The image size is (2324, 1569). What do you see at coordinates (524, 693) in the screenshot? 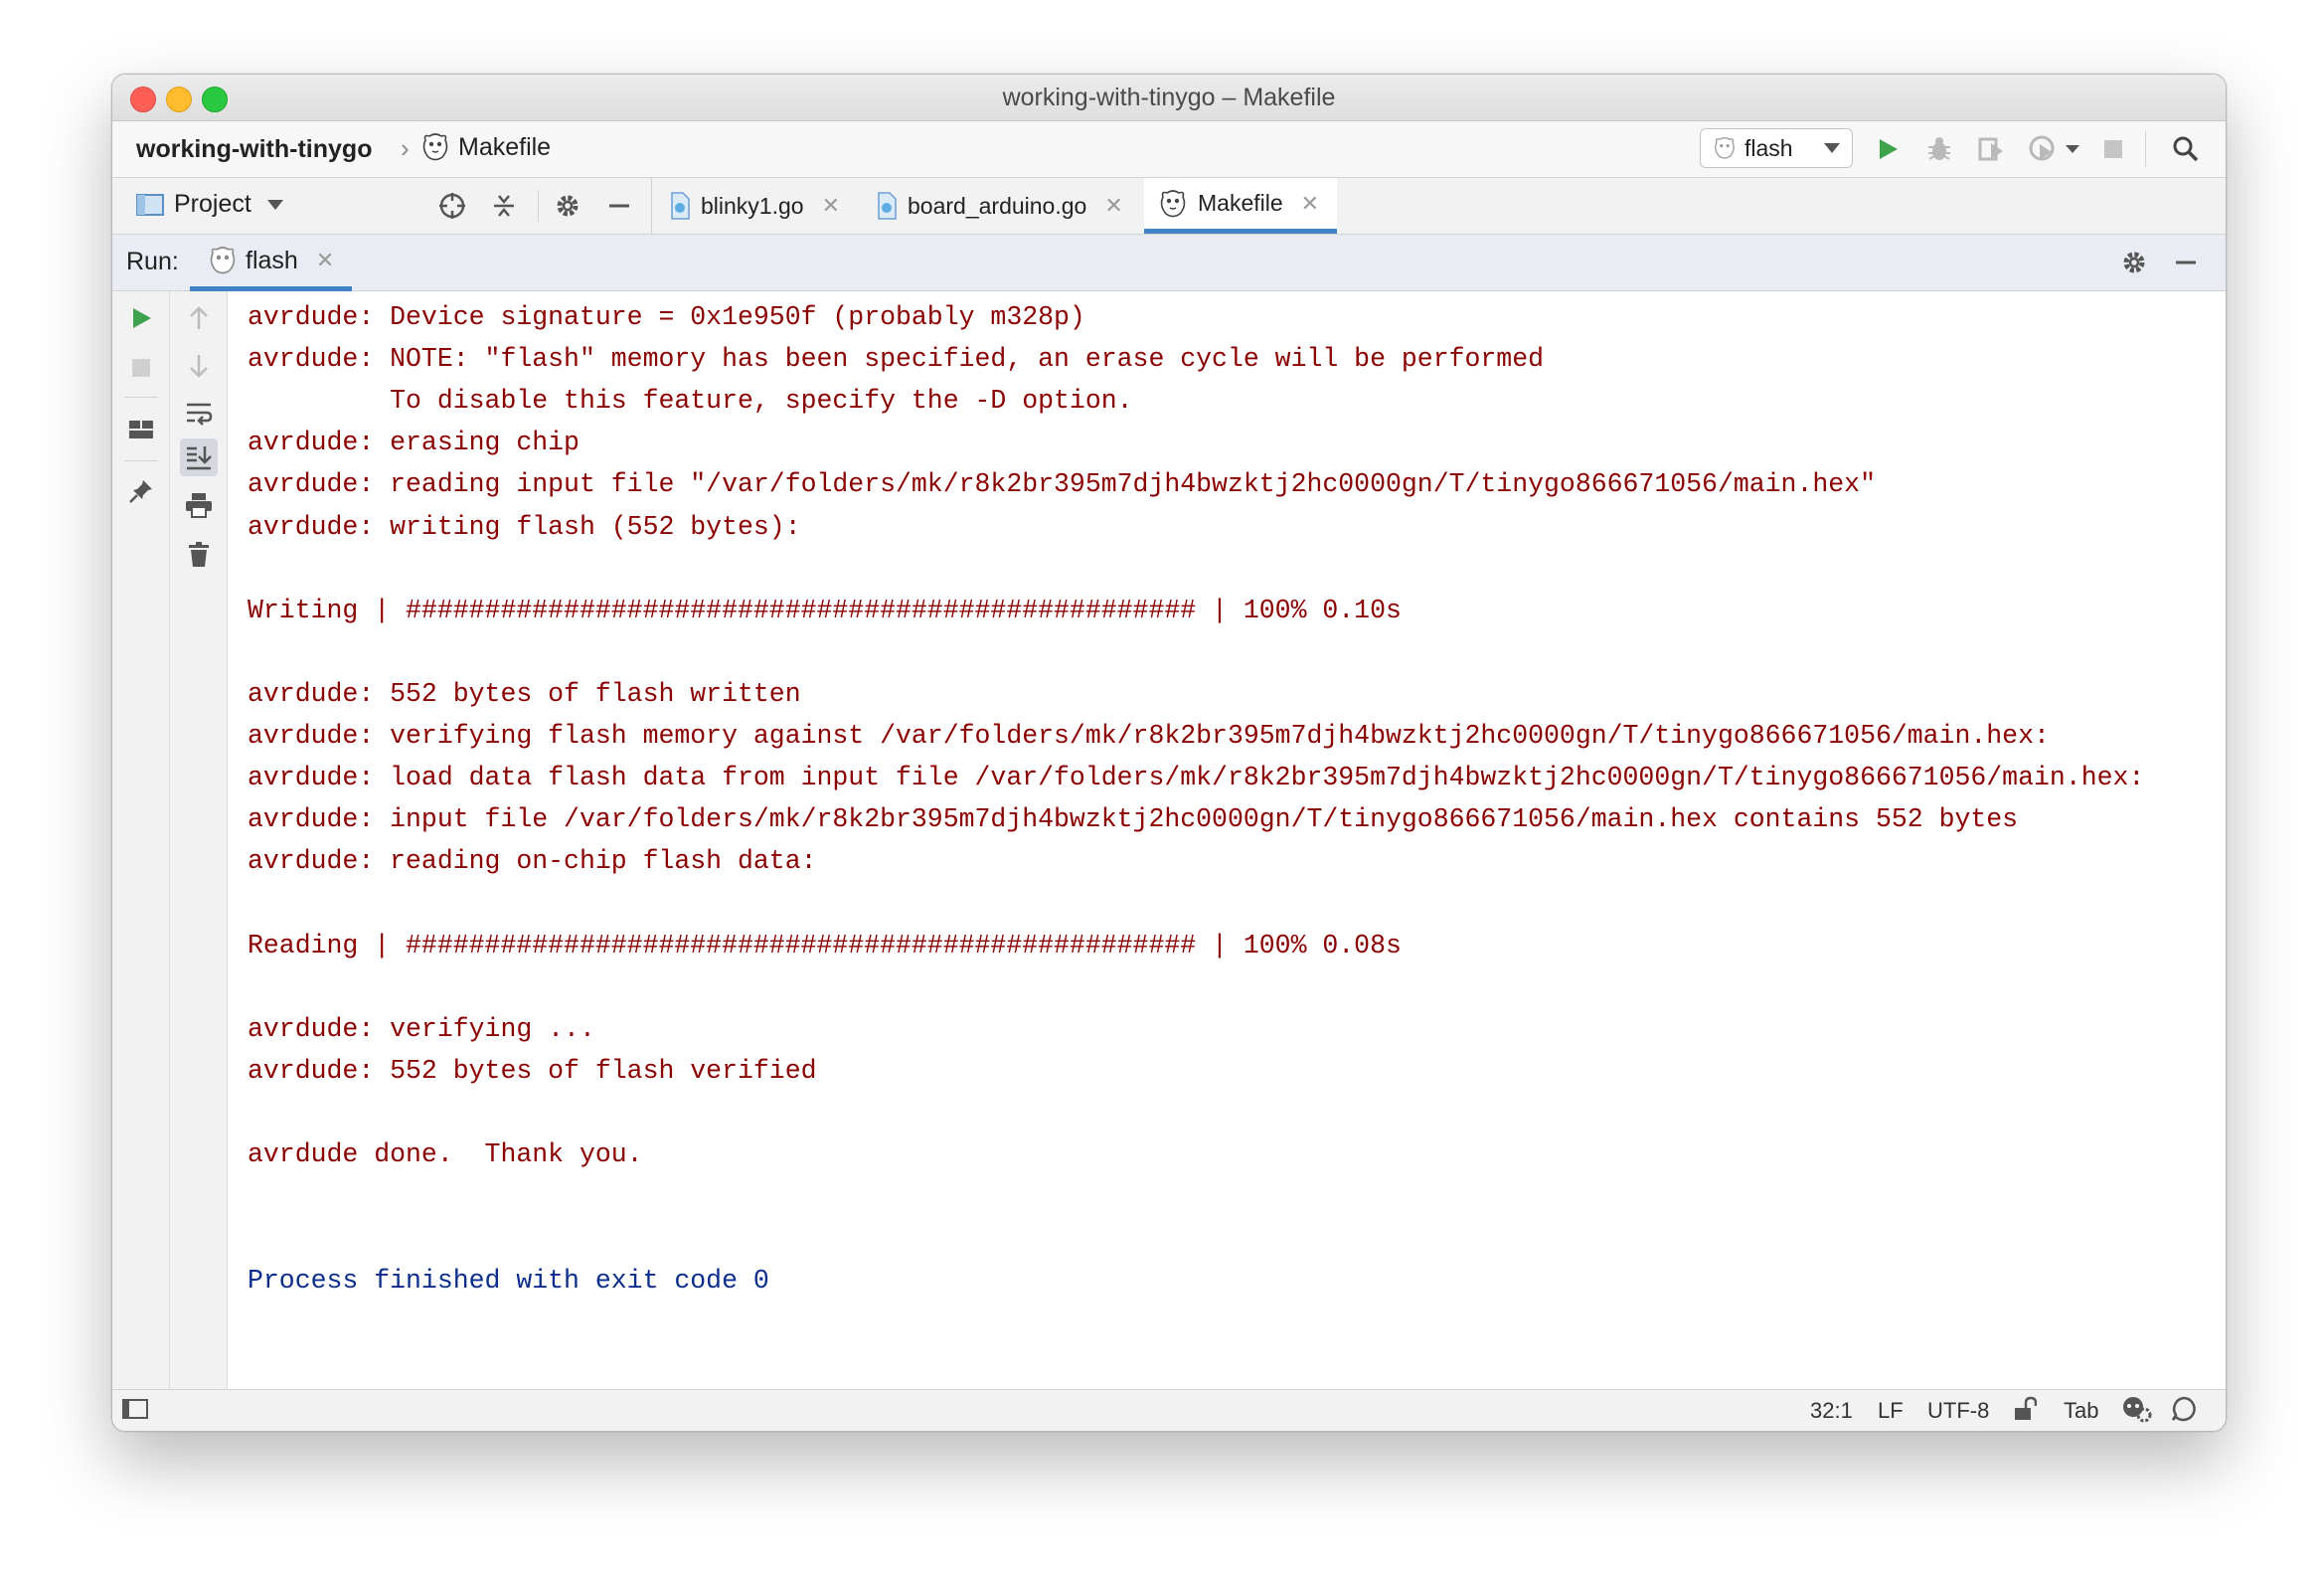
I see `console-line: avrdude: 552 bytes of flash written` at bounding box center [524, 693].